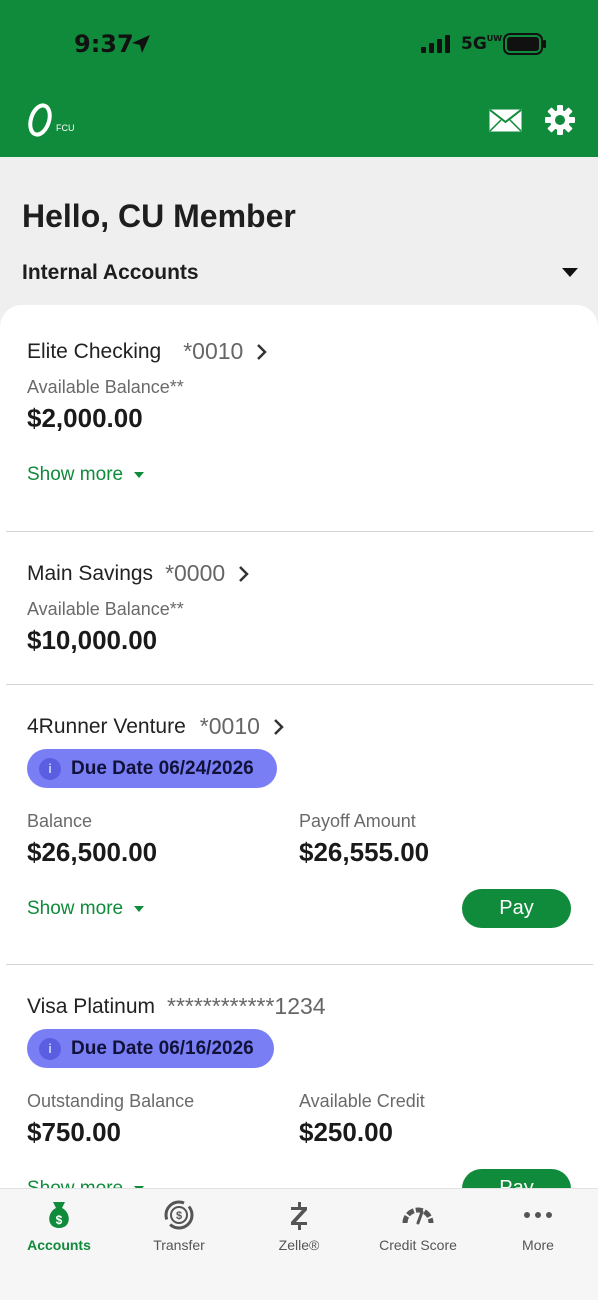  What do you see at coordinates (246, 1006) in the screenshot?
I see `account-number: ************1234` at bounding box center [246, 1006].